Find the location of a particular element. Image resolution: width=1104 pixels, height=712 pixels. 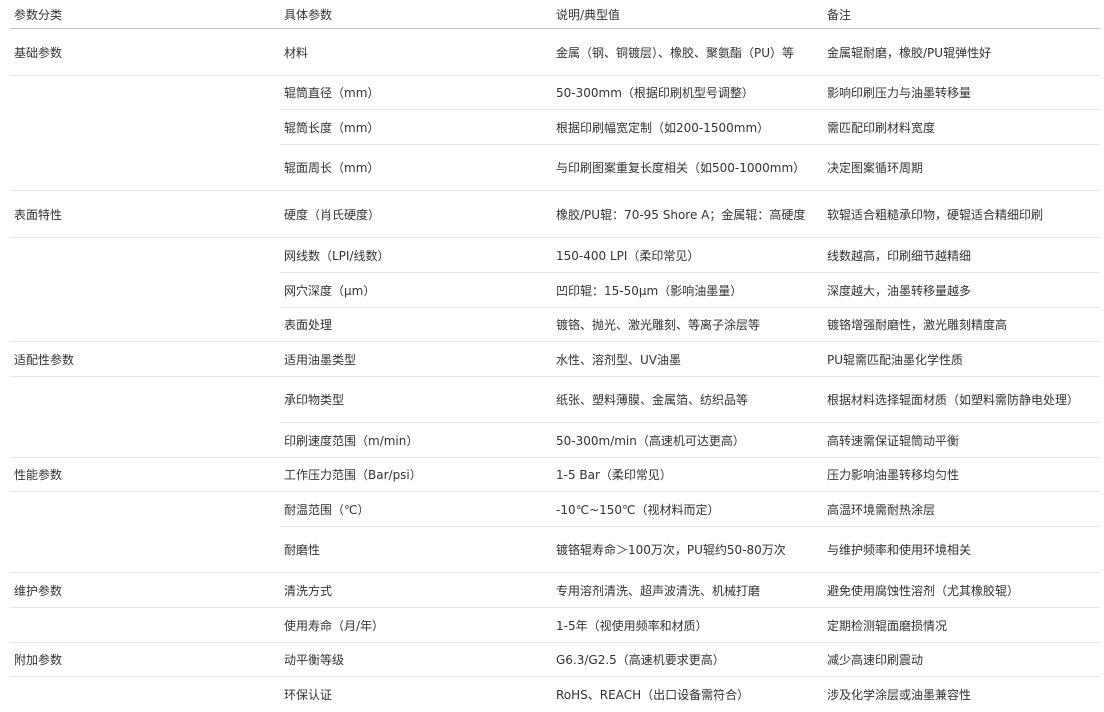

note-cell: 镀铬增强耐磨性，激光雕刻精度高 is located at coordinates (961, 324).